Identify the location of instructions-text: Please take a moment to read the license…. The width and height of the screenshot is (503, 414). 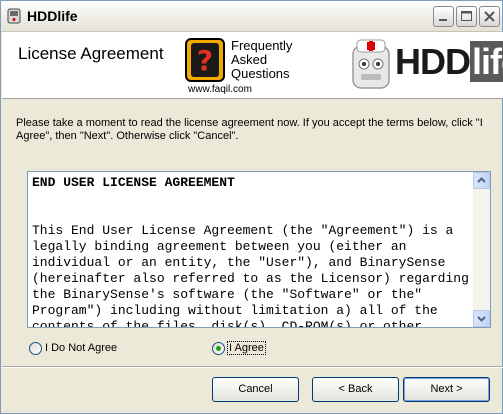
(249, 129).